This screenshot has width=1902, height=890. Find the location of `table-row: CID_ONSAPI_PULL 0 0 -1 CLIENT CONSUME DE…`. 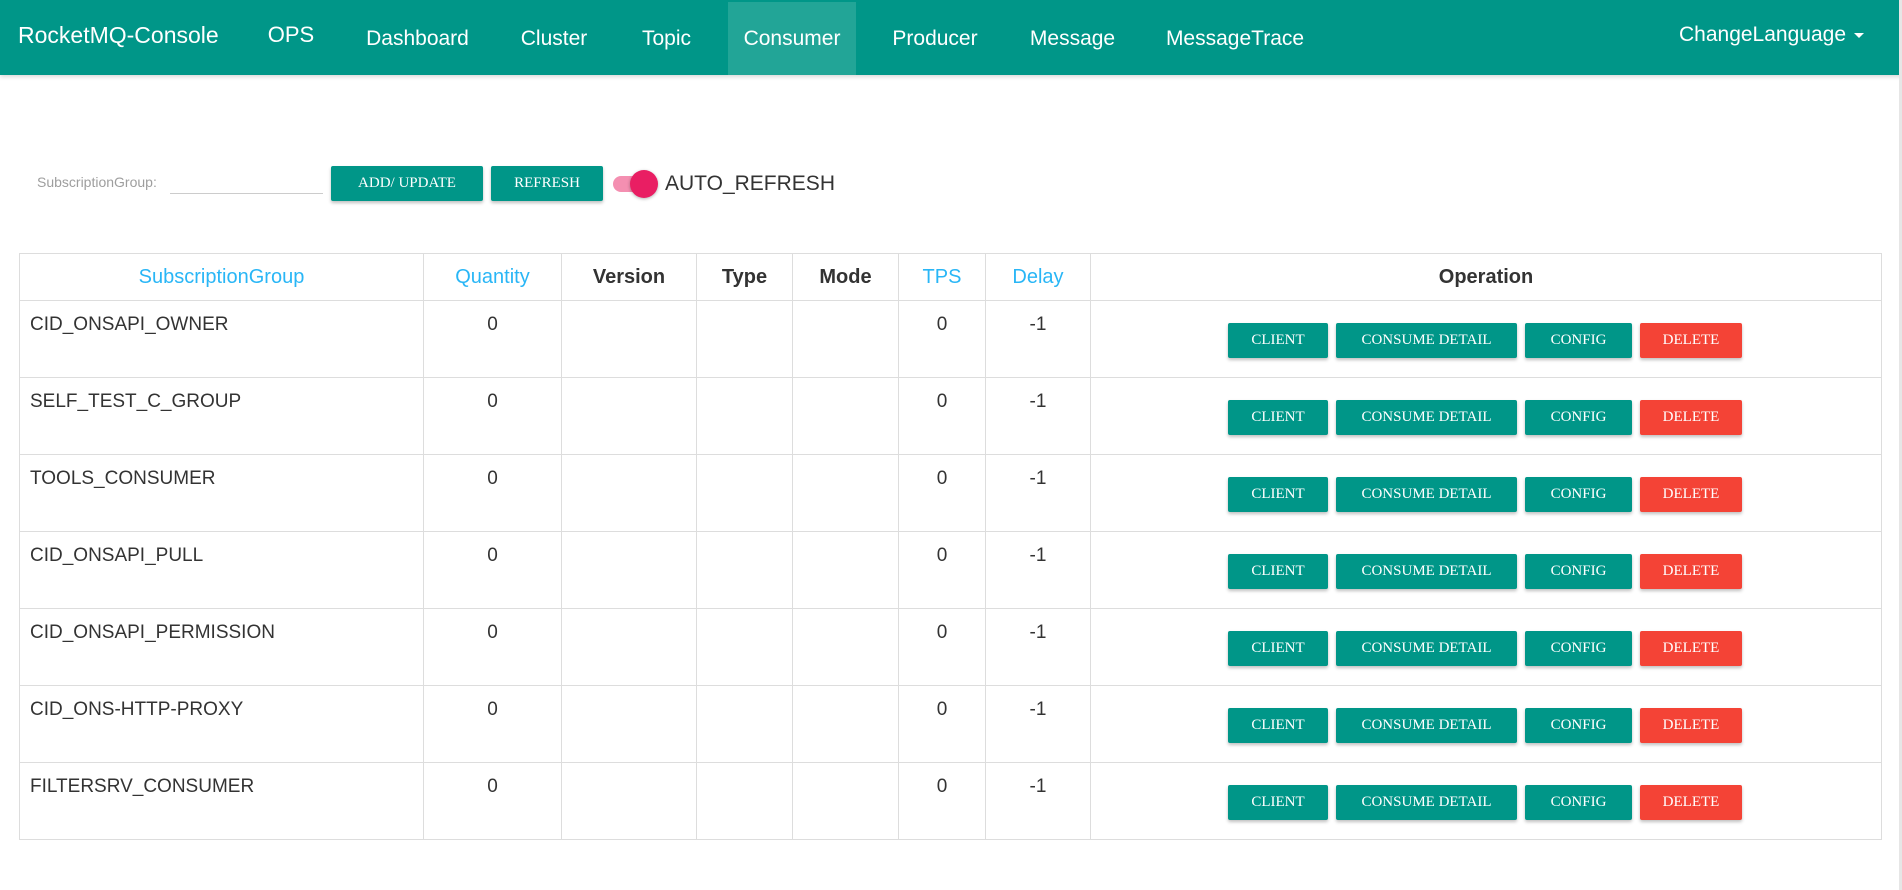

table-row: CID_ONSAPI_PULL 0 0 -1 CLIENT CONSUME DE… is located at coordinates (950, 570).